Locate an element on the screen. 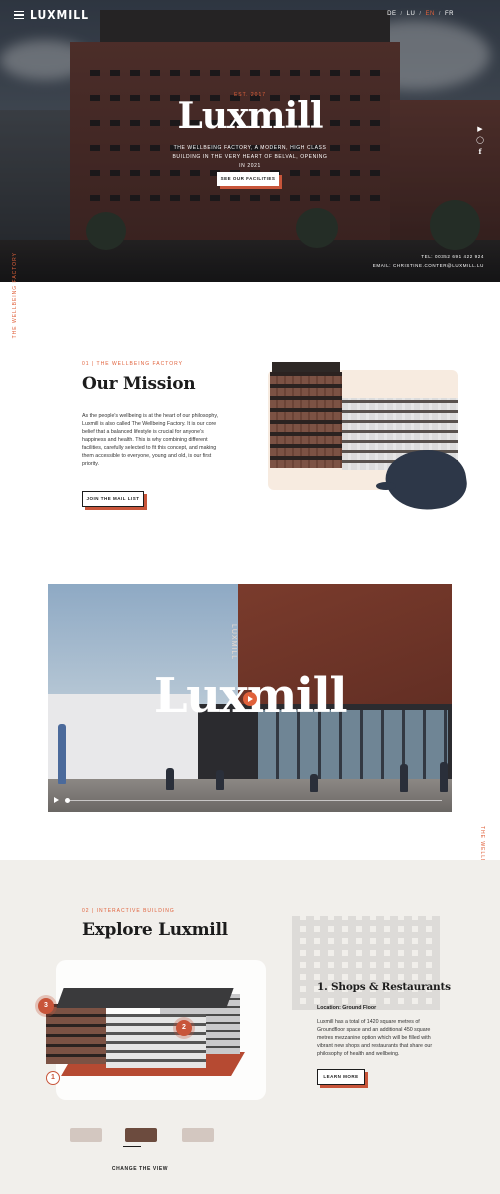 The width and height of the screenshot is (500, 1194). video-play-control-icon is located at coordinates (56, 800).